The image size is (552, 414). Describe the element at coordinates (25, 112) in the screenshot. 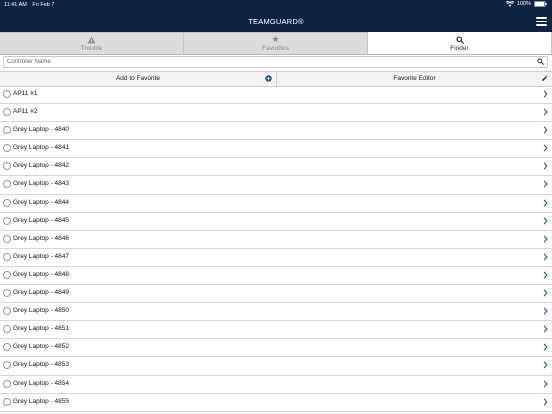

I see `list-item-label: AP11 #2` at that location.